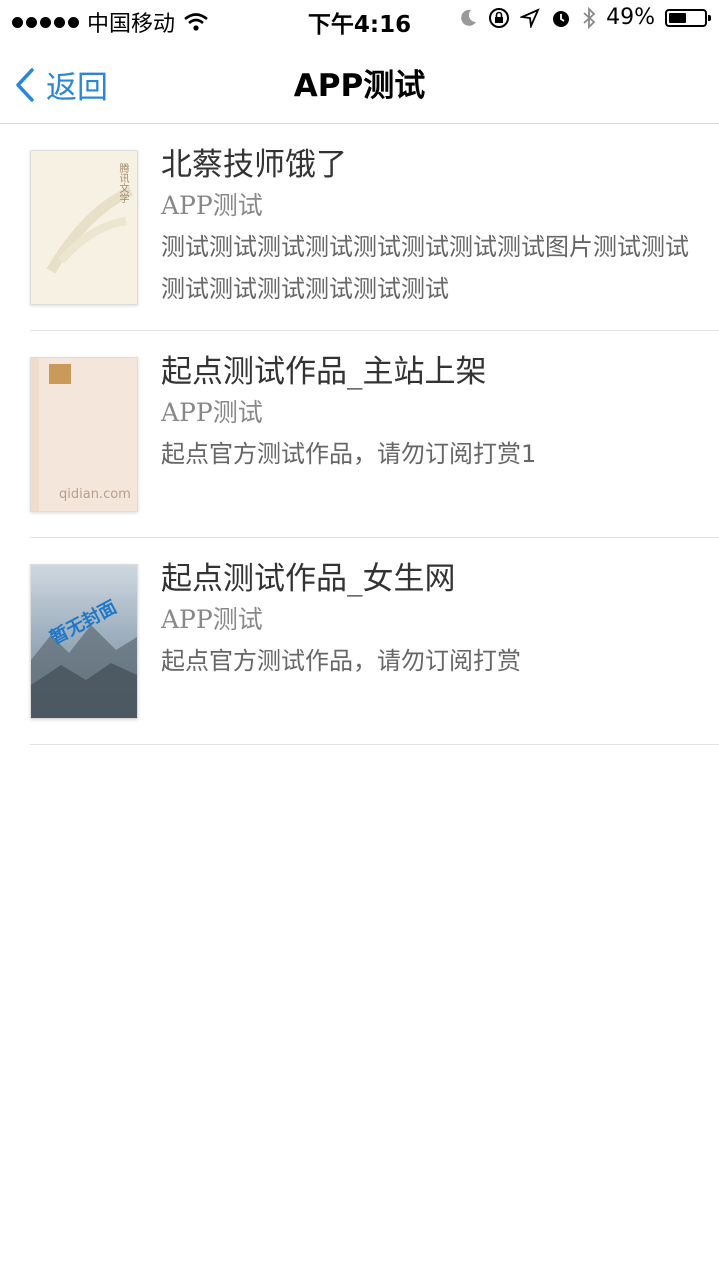 The height and width of the screenshot is (1280, 719). I want to click on rotation-lock-icon, so click(499, 17).